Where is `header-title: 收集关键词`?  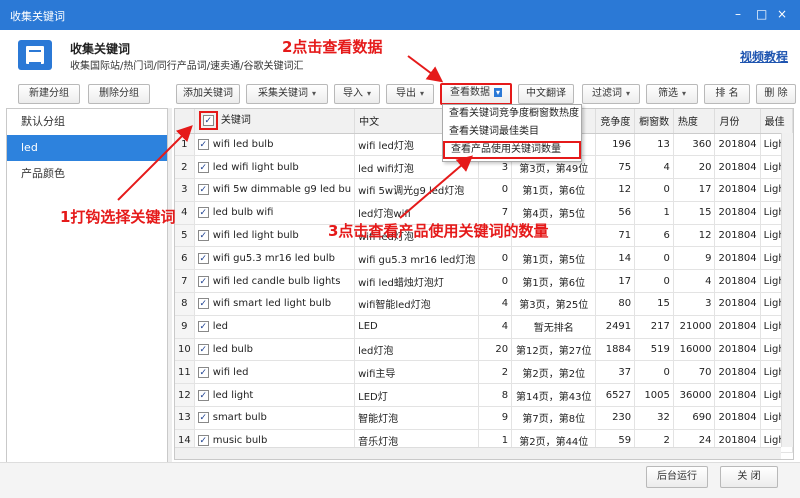
header-title: 收集关键词 is located at coordinates (100, 49).